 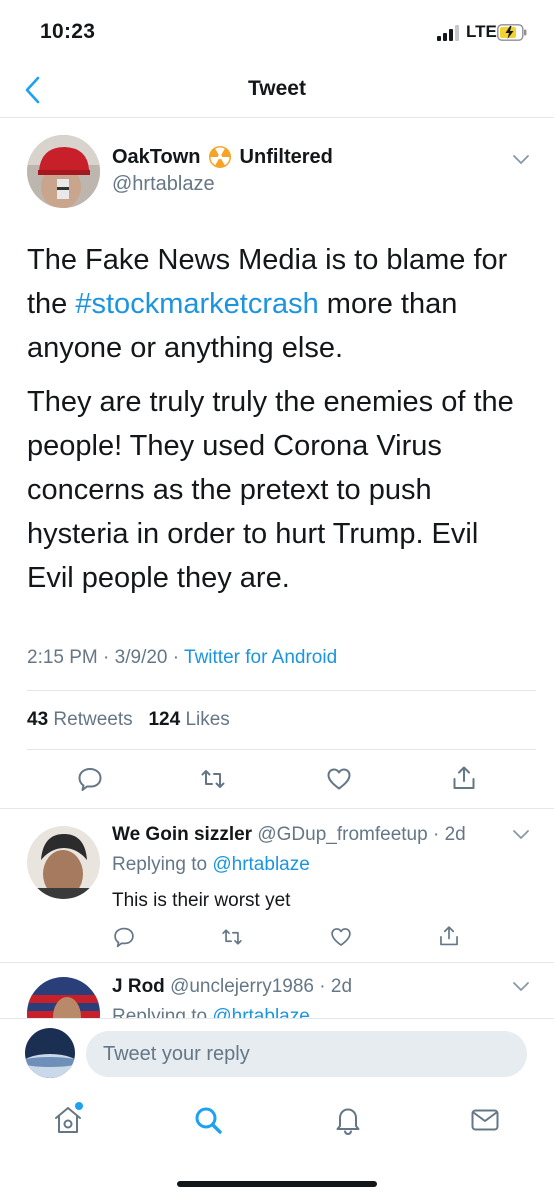 I want to click on tweet-options-chevron-icon, so click(x=521, y=160).